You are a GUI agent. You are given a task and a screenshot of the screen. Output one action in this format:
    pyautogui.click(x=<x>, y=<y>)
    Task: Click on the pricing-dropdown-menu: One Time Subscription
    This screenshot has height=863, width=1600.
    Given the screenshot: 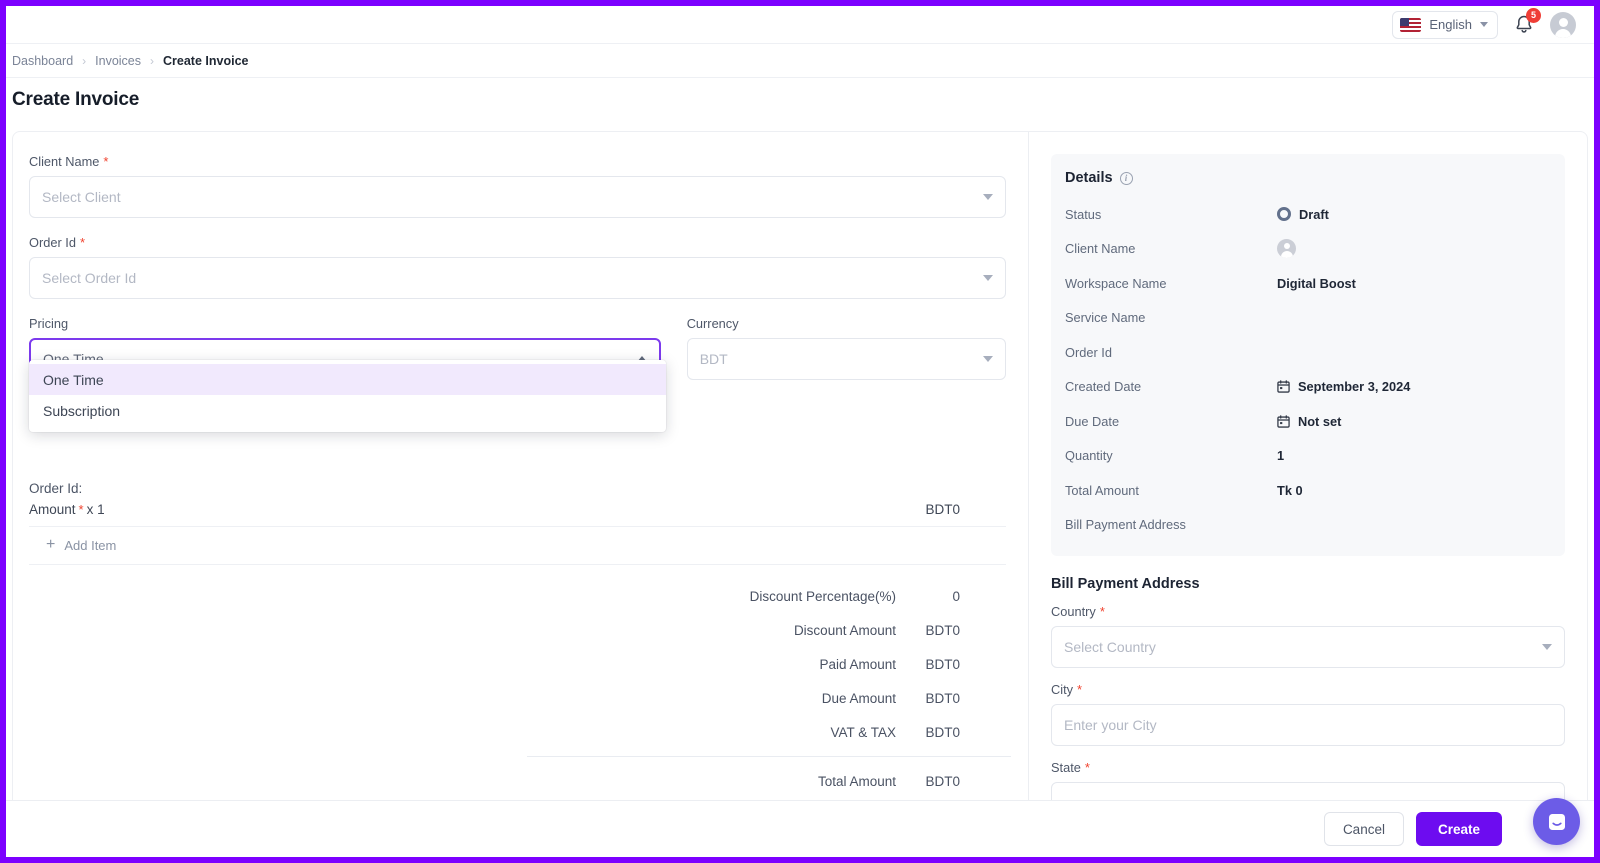 What is the action you would take?
    pyautogui.click(x=347, y=396)
    